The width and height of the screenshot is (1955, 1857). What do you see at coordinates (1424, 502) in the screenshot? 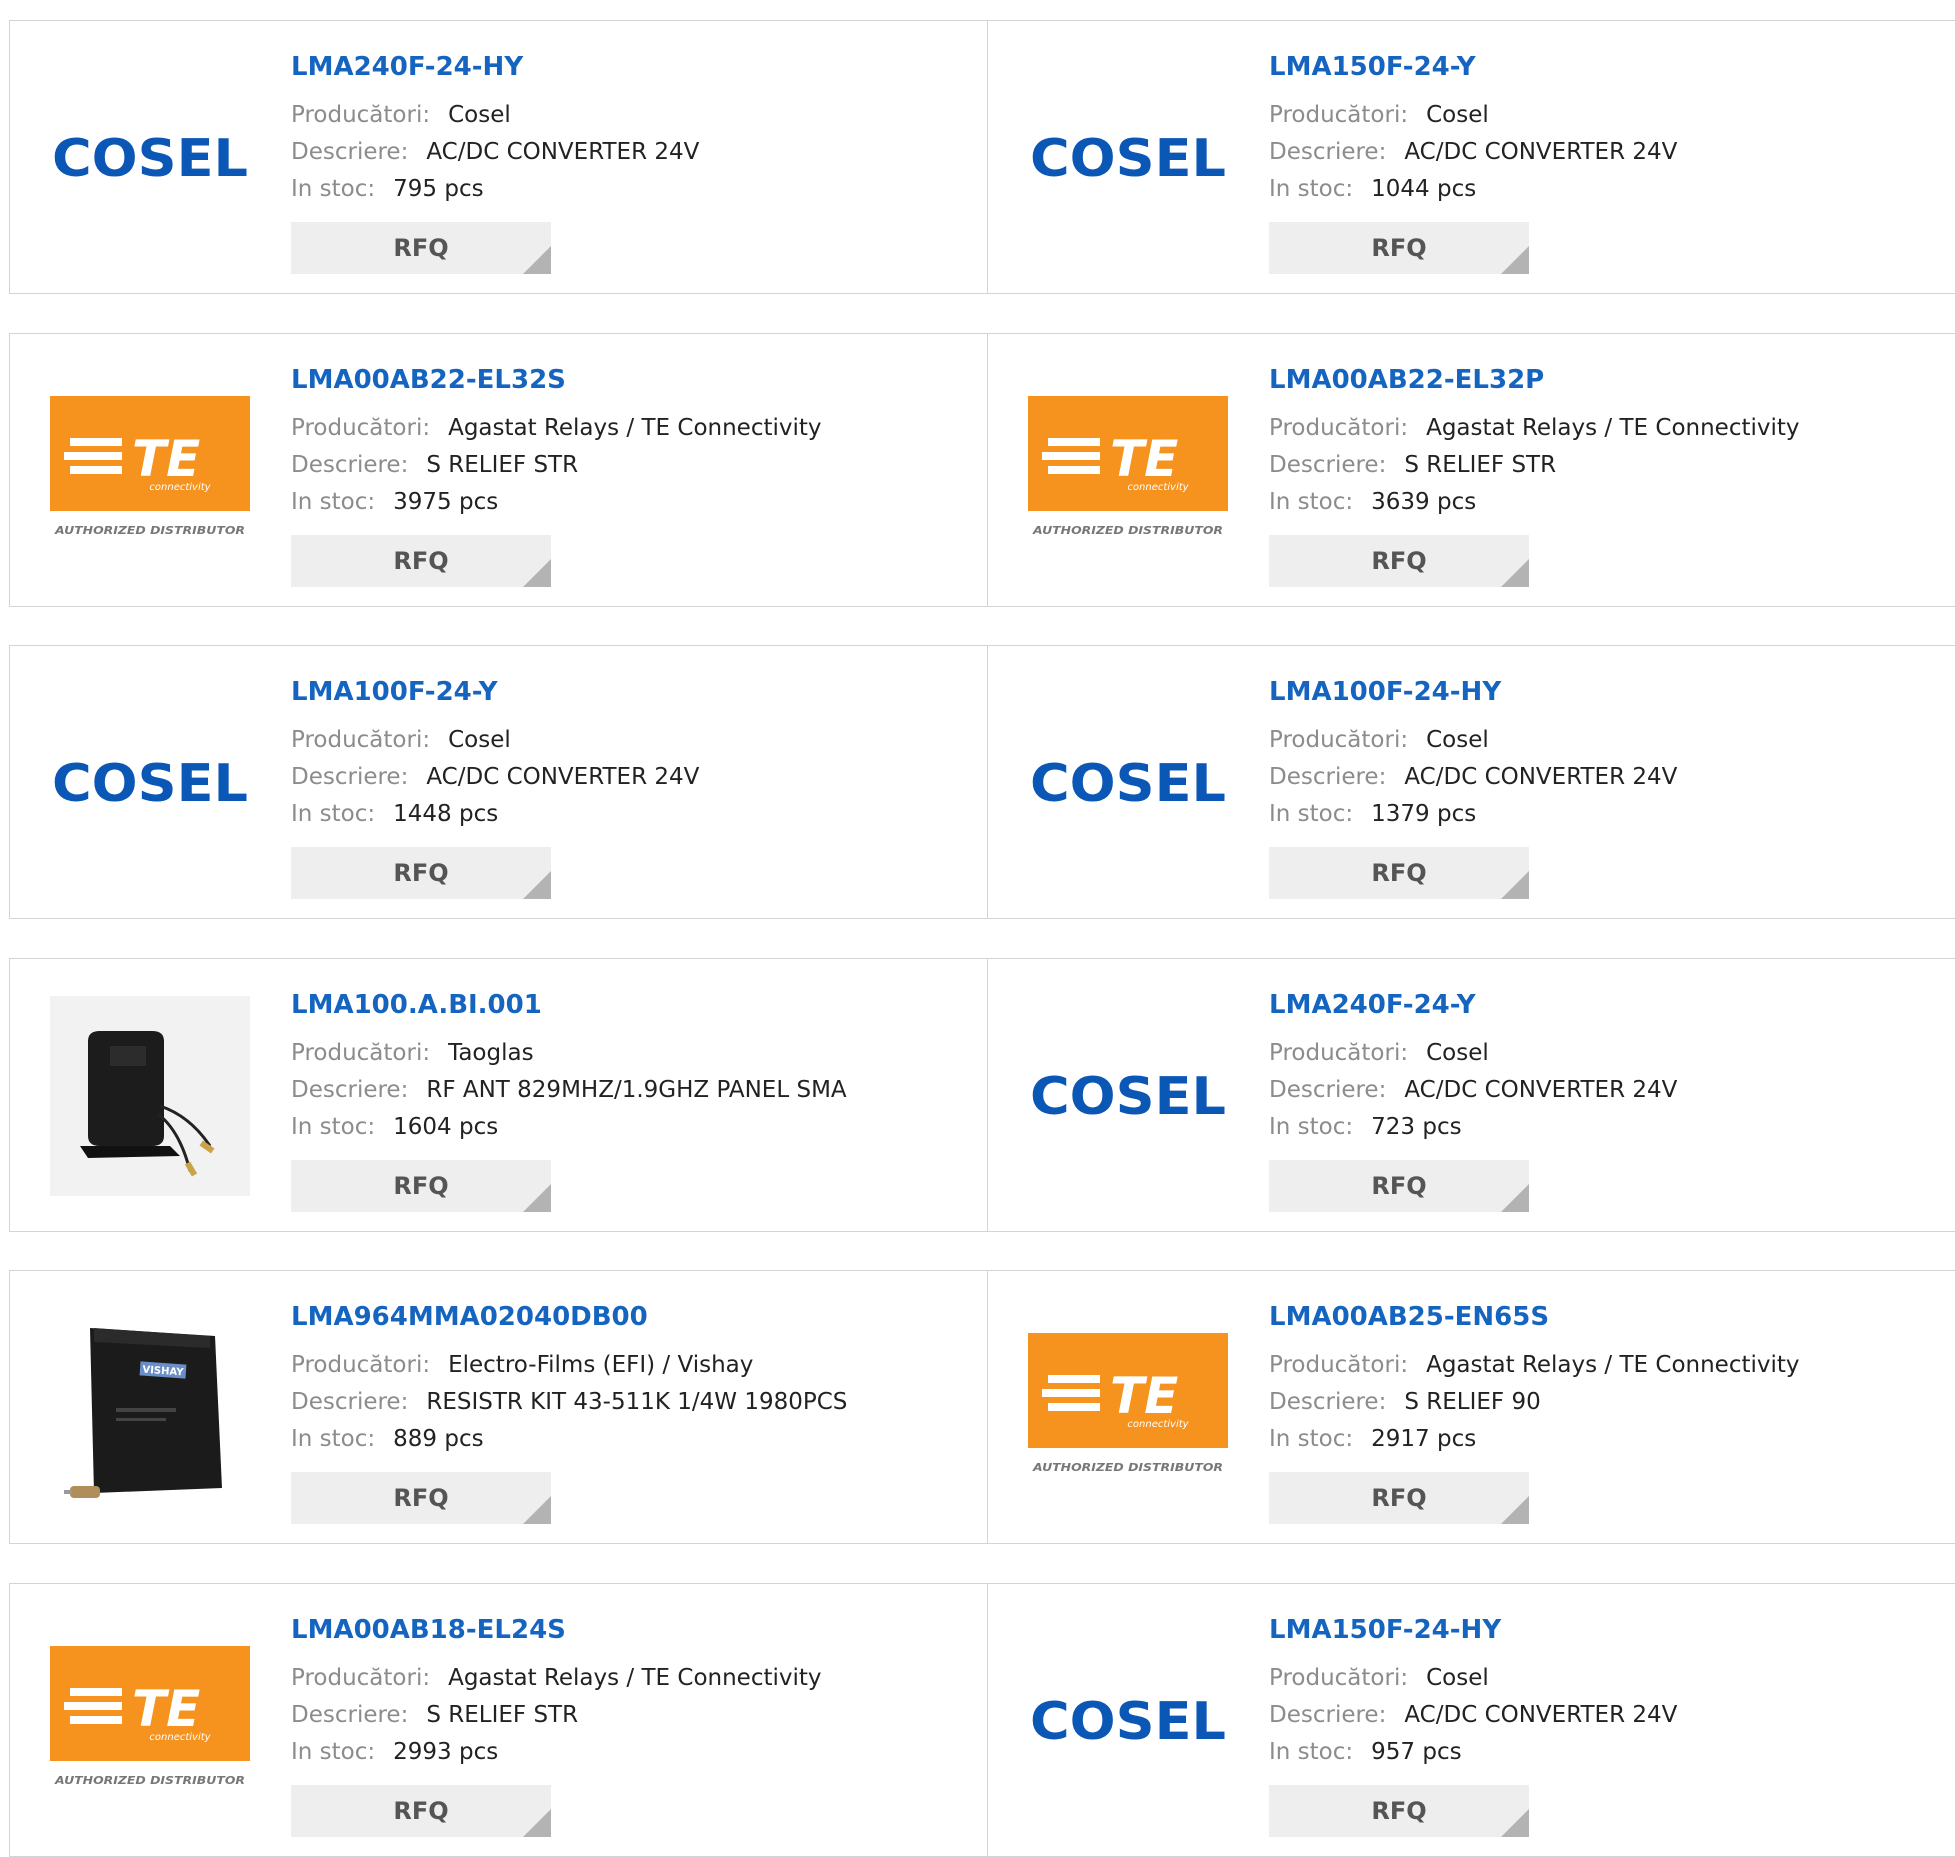
I see `stock-value: 3639 pcs` at bounding box center [1424, 502].